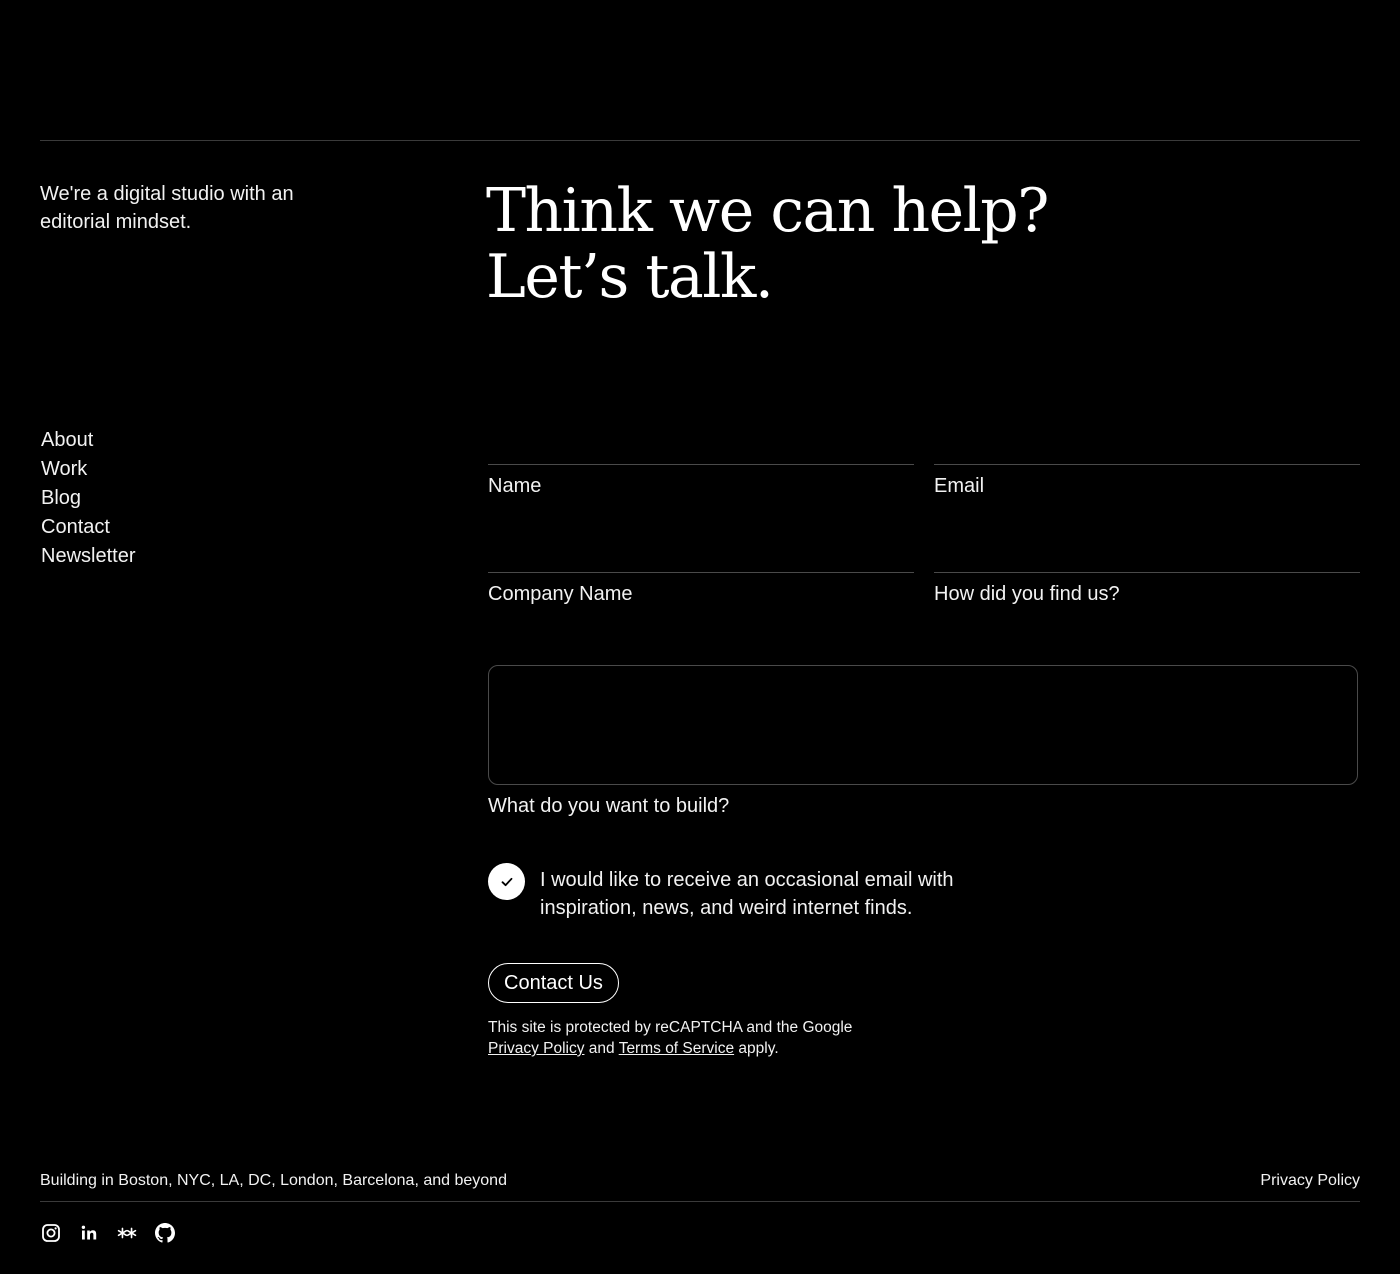 The width and height of the screenshot is (1400, 1274). I want to click on name-field-group: Name, so click(701, 501).